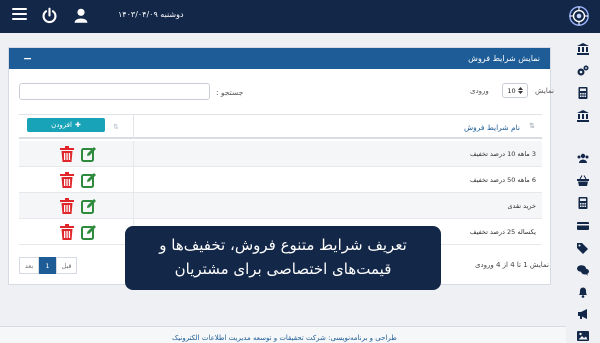 This screenshot has width=600, height=343. What do you see at coordinates (583, 158) in the screenshot?
I see `users-icon` at bounding box center [583, 158].